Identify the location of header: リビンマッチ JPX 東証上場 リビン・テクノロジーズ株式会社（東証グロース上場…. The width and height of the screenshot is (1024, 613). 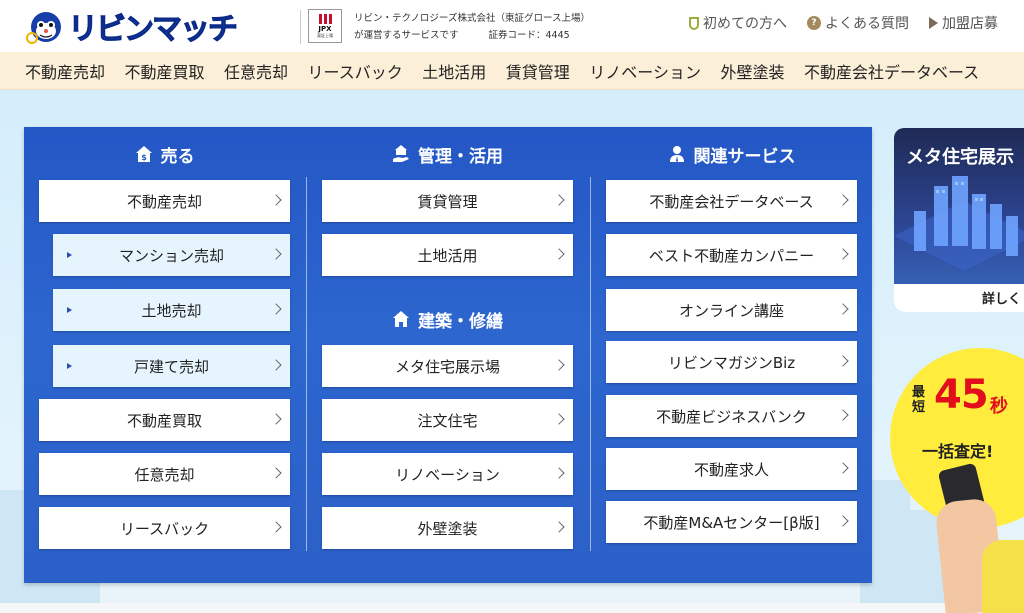
(512, 26).